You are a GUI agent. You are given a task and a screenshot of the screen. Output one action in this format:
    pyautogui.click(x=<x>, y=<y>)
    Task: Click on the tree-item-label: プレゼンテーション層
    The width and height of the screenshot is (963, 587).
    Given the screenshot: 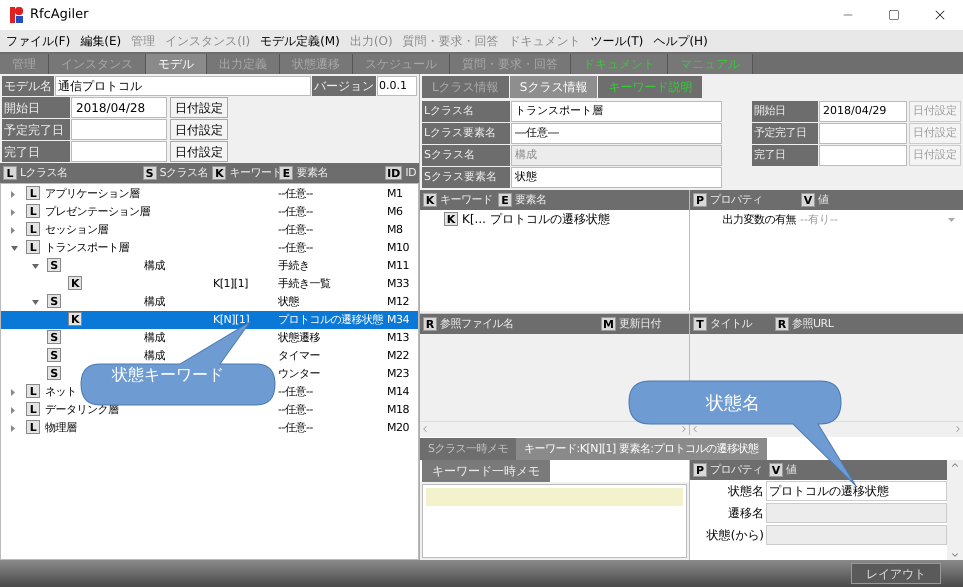 What is the action you would take?
    pyautogui.click(x=97, y=212)
    